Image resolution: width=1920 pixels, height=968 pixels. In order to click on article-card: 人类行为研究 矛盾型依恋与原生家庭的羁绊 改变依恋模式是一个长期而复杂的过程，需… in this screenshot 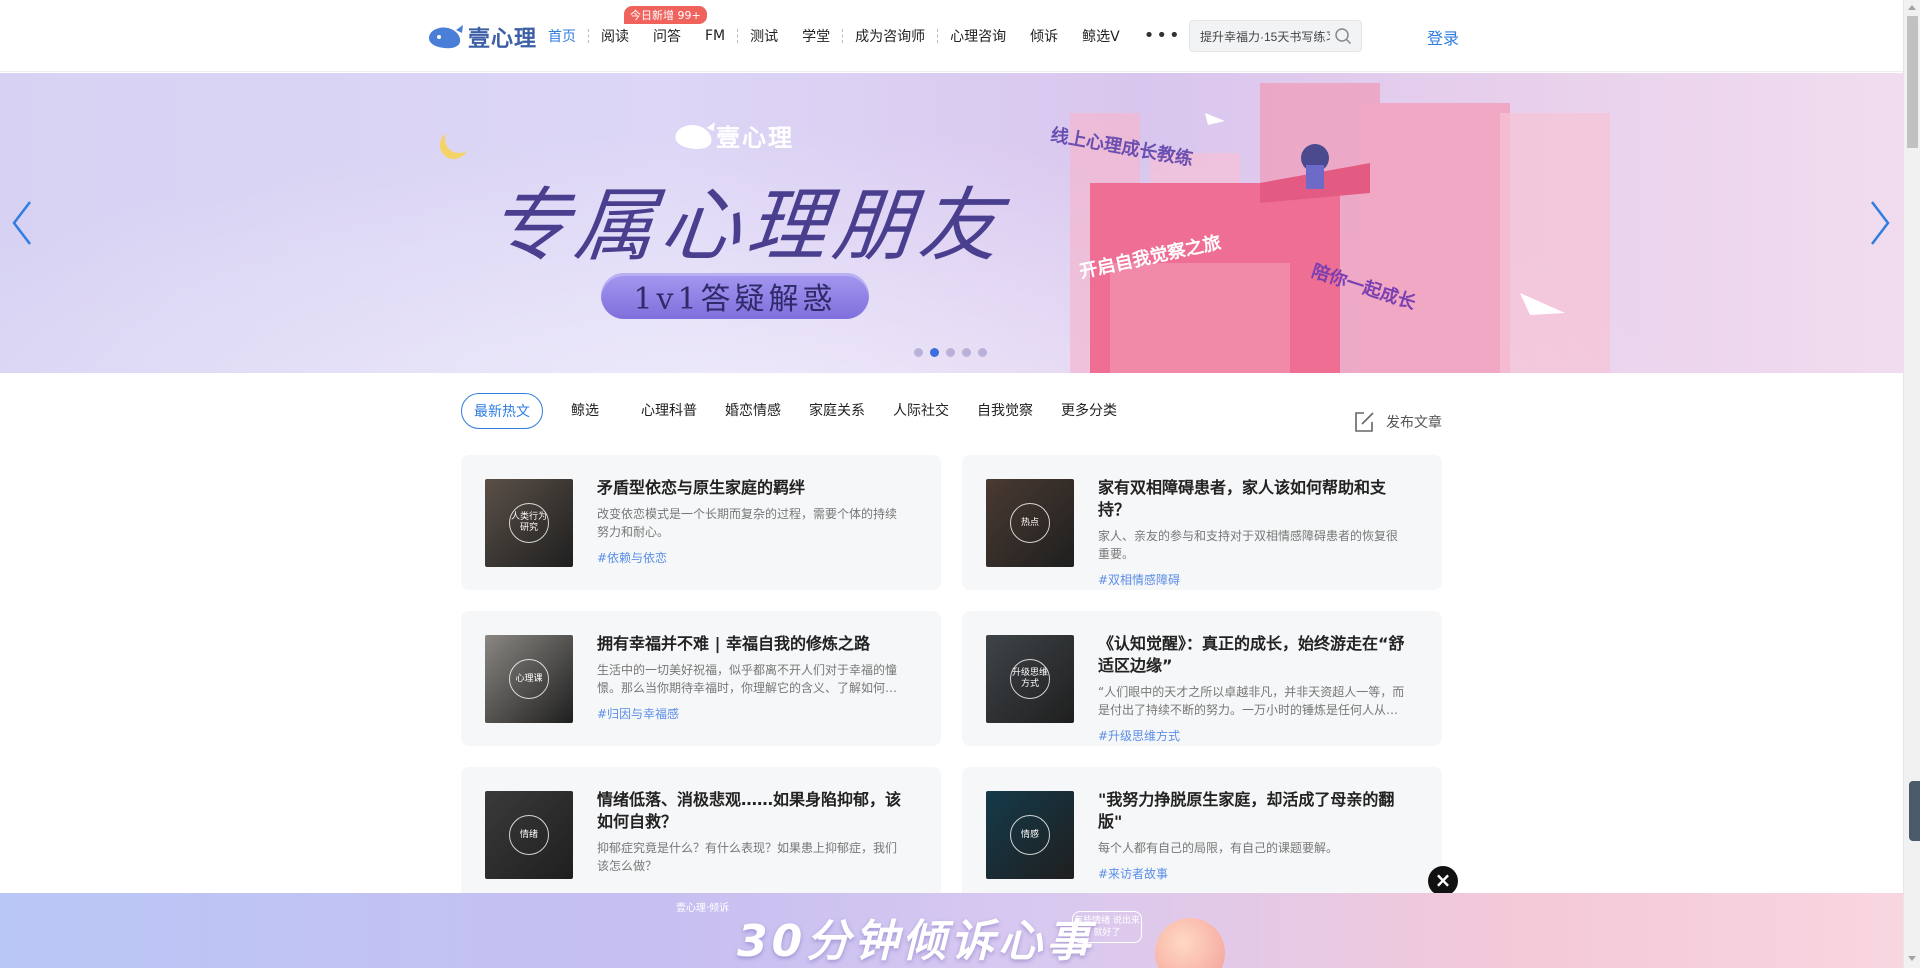, I will do `click(701, 522)`.